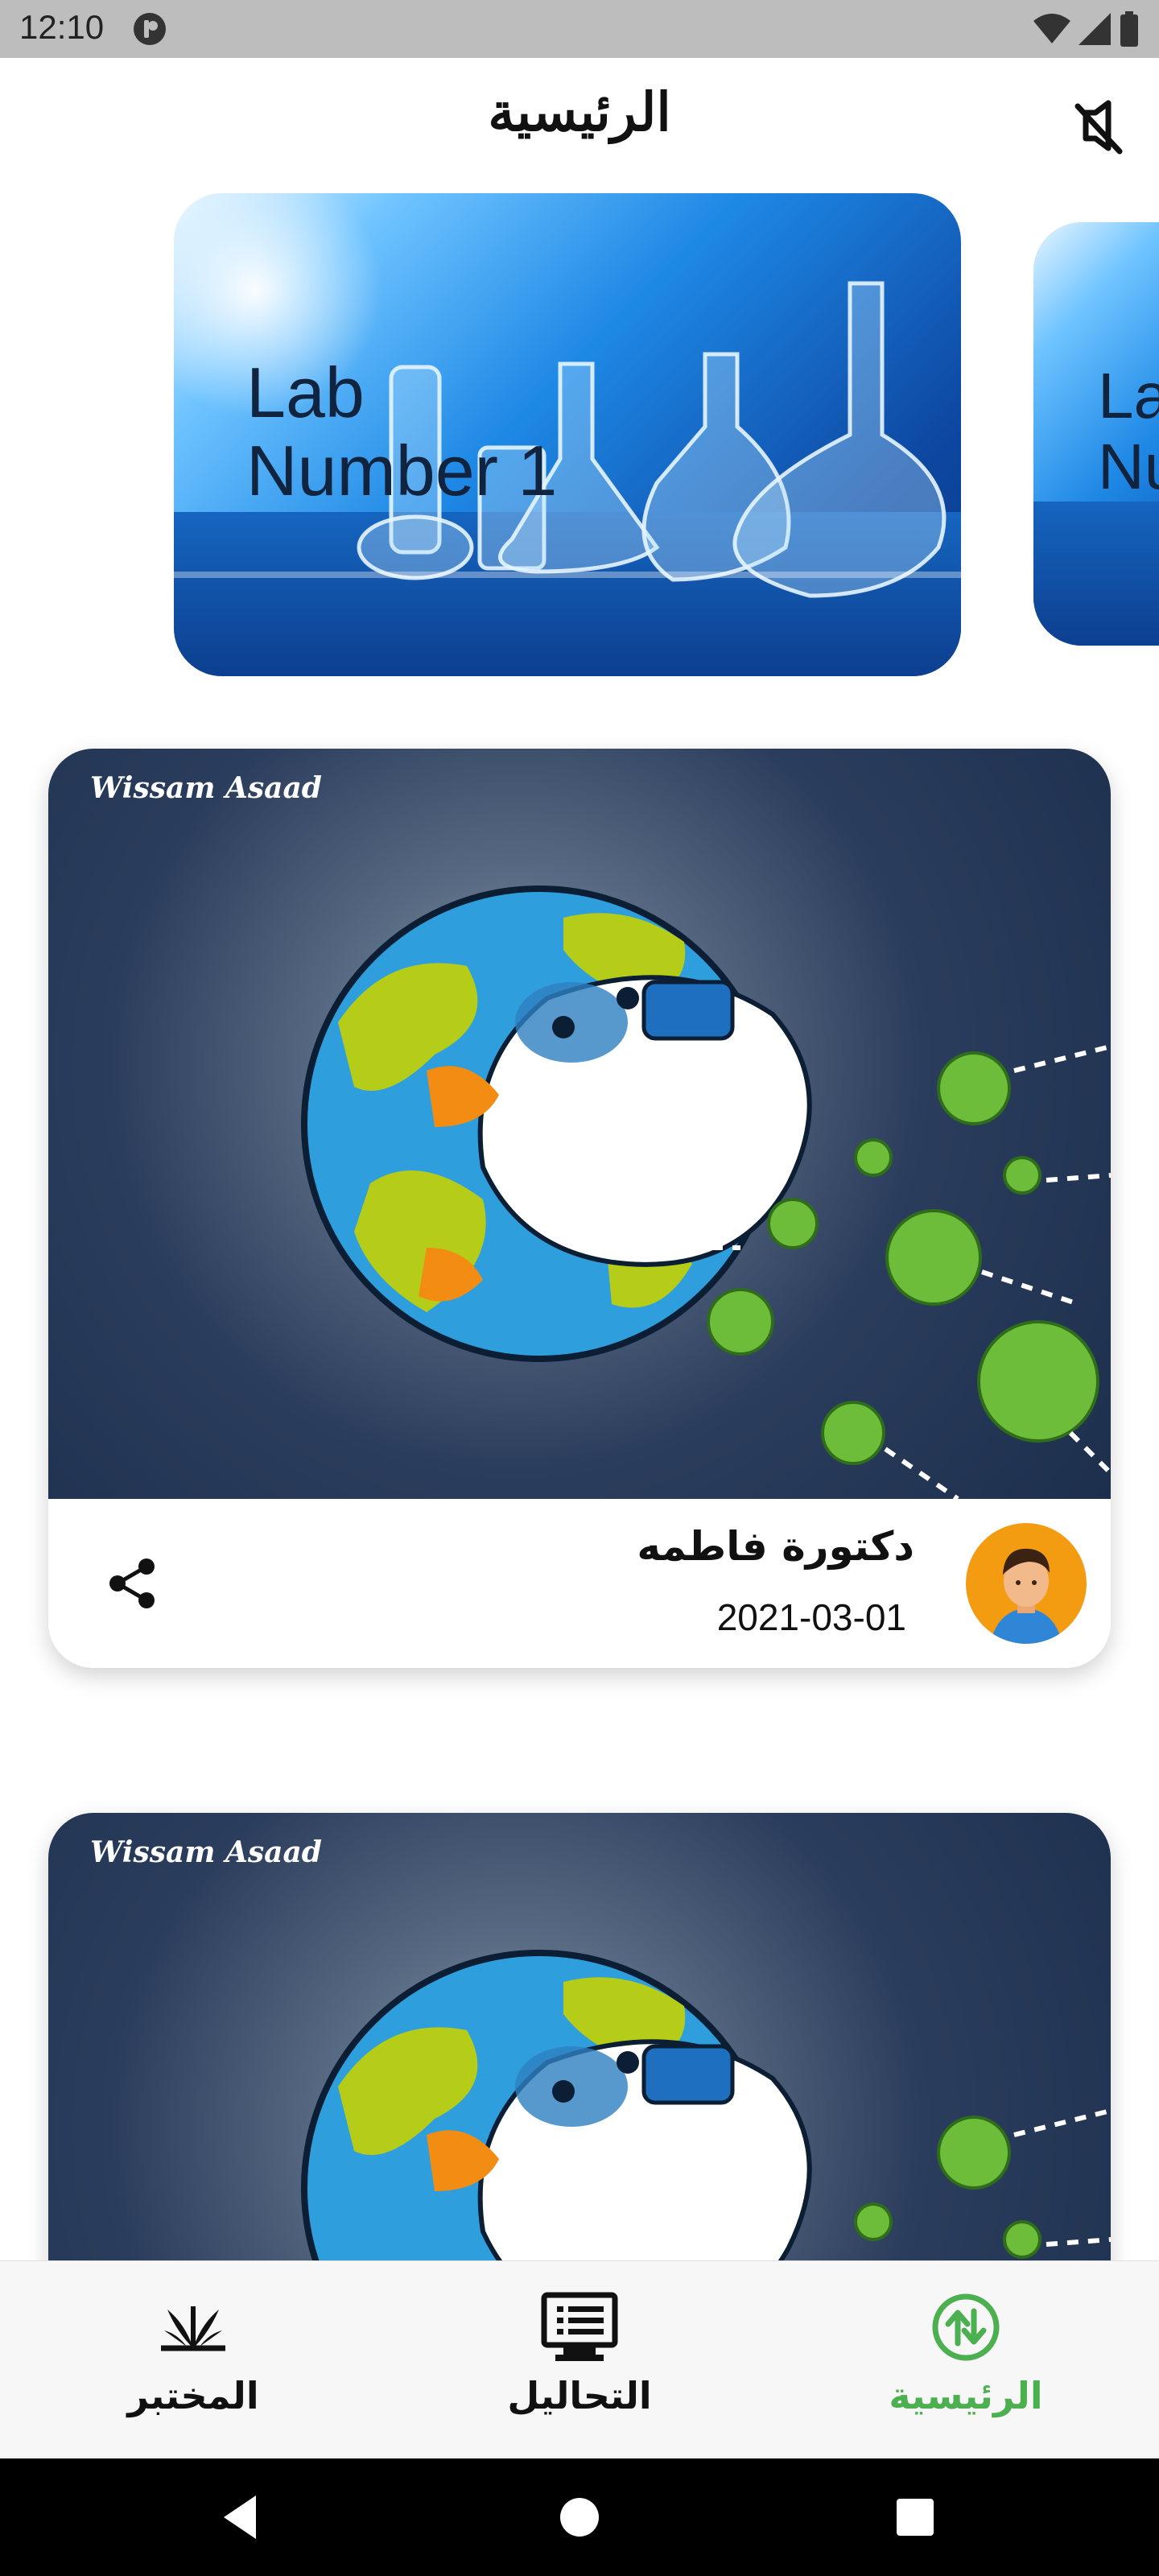 The height and width of the screenshot is (2576, 1159). Describe the element at coordinates (193, 2395) in the screenshot. I see `nav-label-lab: المختبر` at that location.